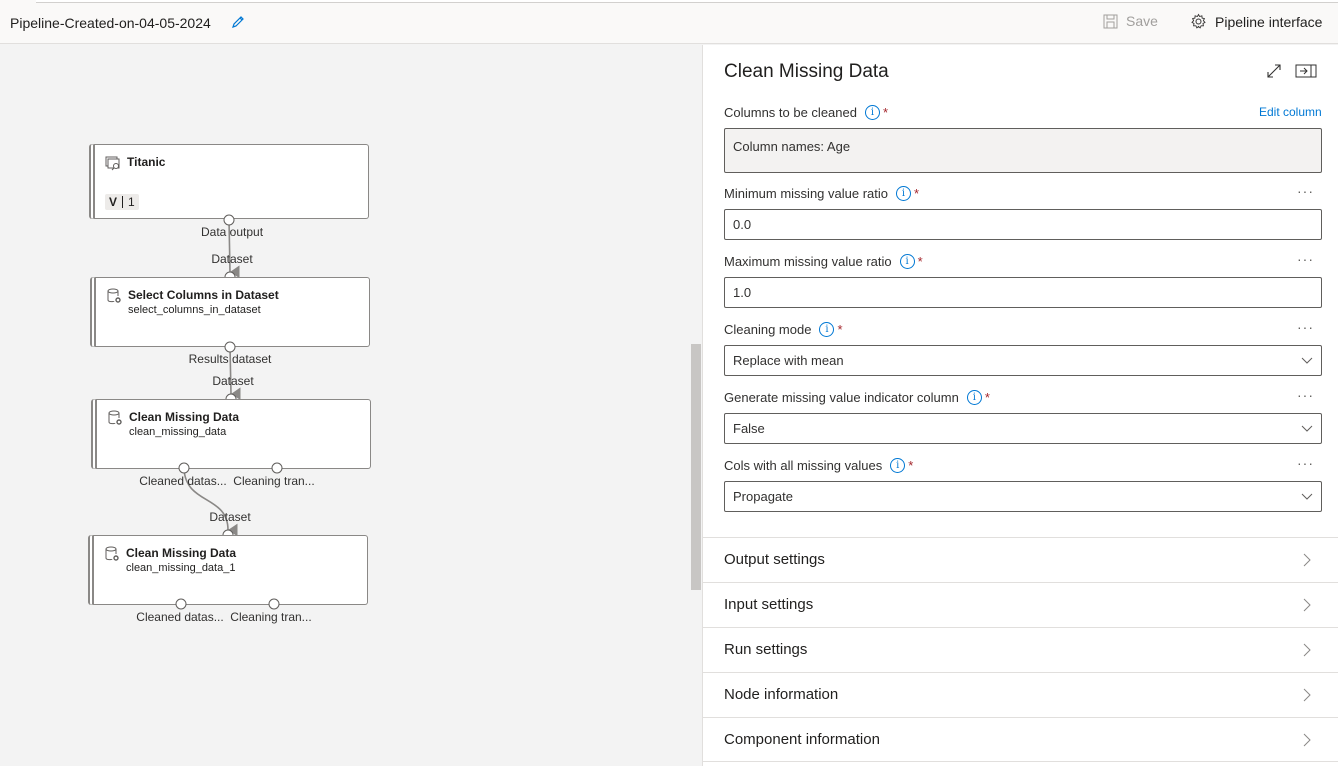 The width and height of the screenshot is (1338, 766). What do you see at coordinates (229, 220) in the screenshot?
I see `port-titanic-output` at bounding box center [229, 220].